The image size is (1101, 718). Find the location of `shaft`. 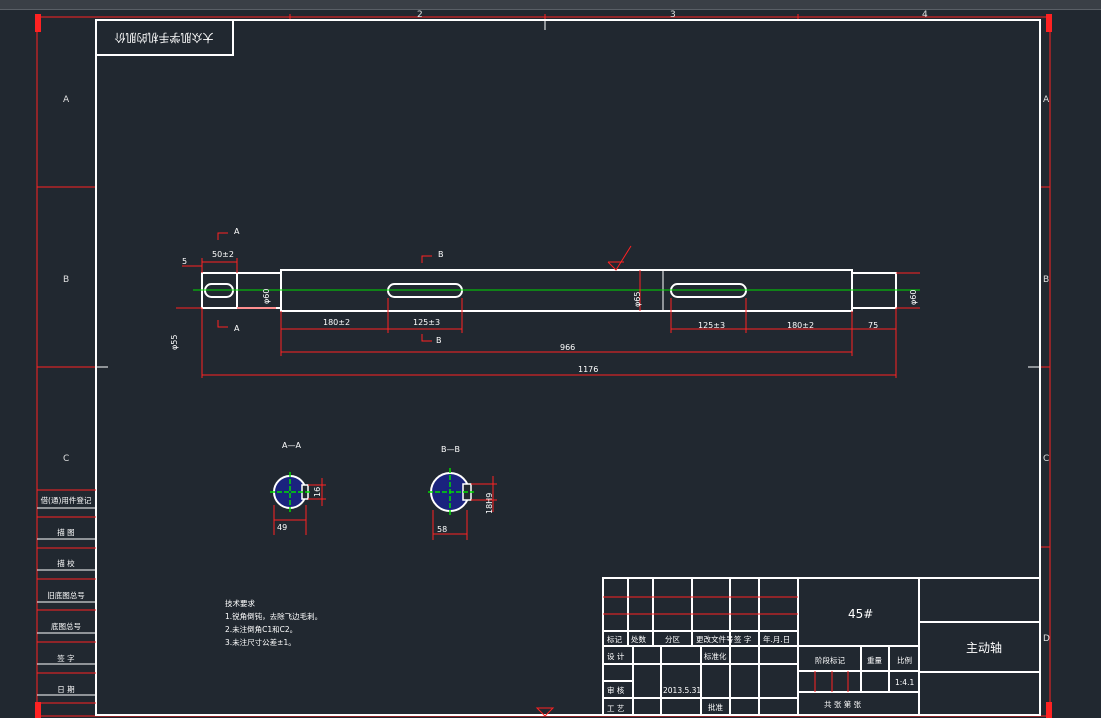

shaft is located at coordinates (556, 290).